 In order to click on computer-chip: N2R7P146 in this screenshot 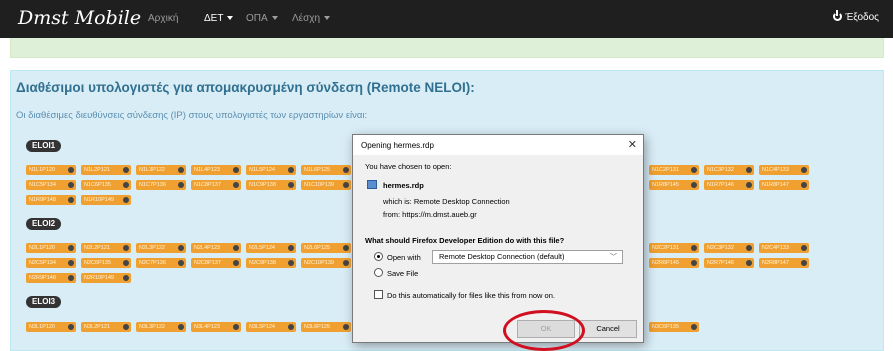, I will do `click(729, 263)`.